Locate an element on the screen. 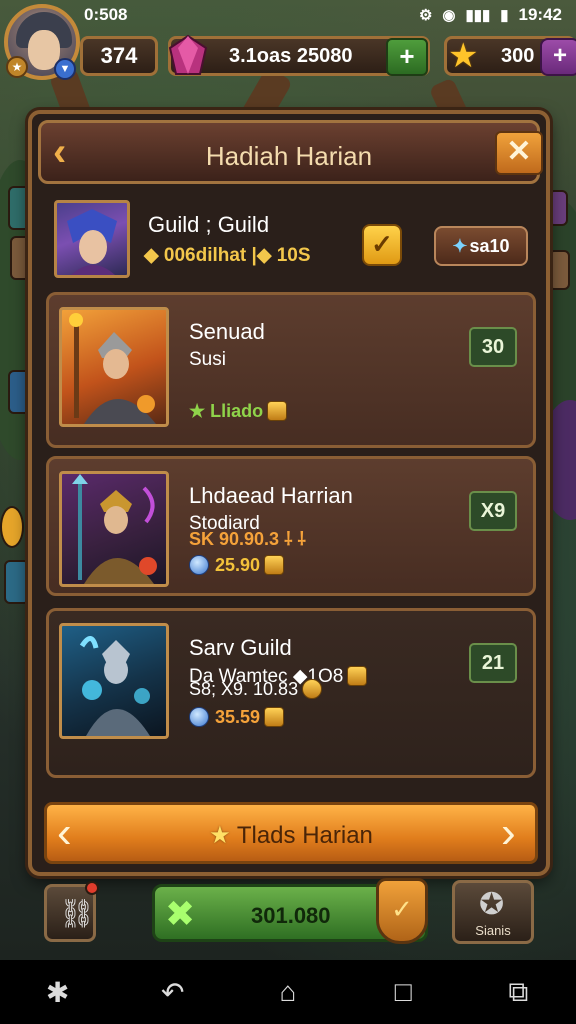  status-bar: 0:508 ⚙ ◉ ▮▮▮ ▮ 19:42 is located at coordinates (288, 15).